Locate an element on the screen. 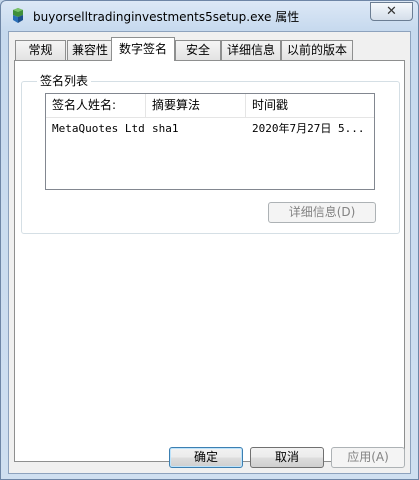 Image resolution: width=419 pixels, height=480 pixels. signature-details-button: 详细信息(D) is located at coordinates (322, 212).